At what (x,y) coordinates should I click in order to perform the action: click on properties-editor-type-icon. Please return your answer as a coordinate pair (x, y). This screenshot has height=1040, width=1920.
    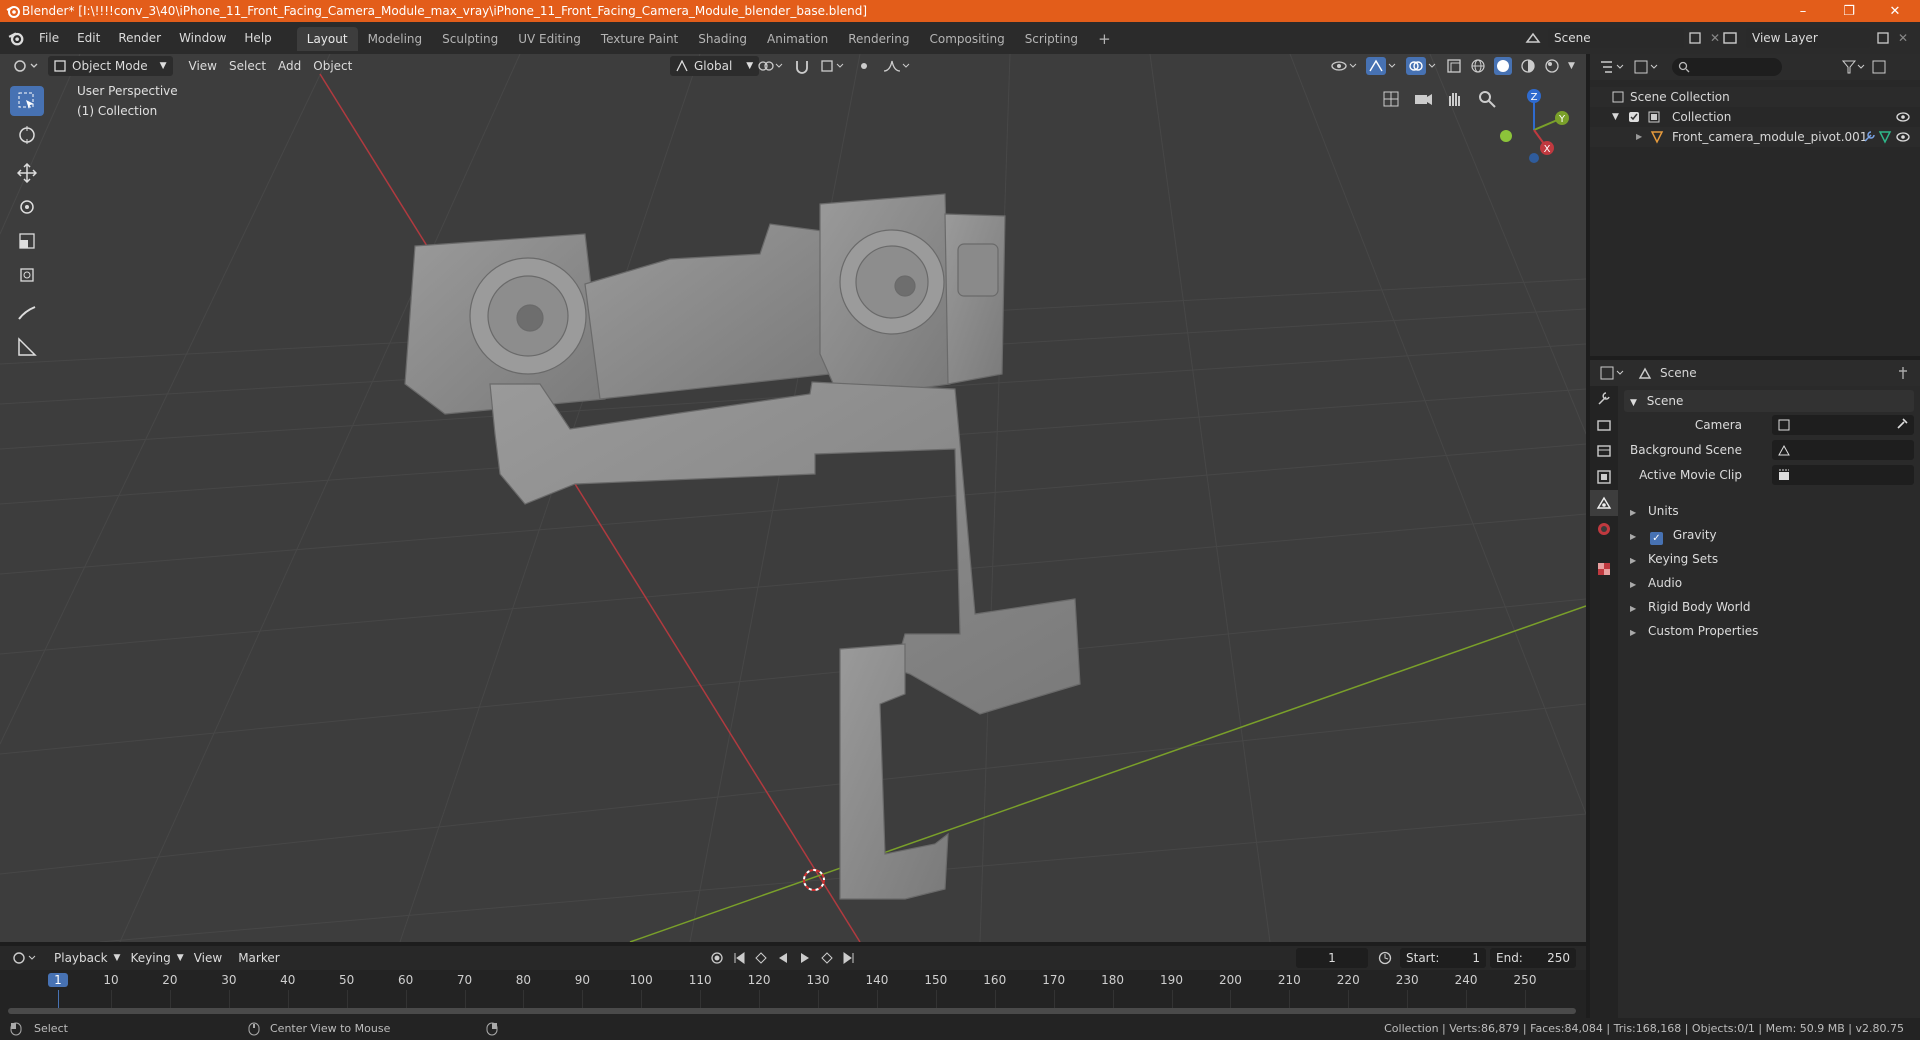
    Looking at the image, I should click on (1613, 373).